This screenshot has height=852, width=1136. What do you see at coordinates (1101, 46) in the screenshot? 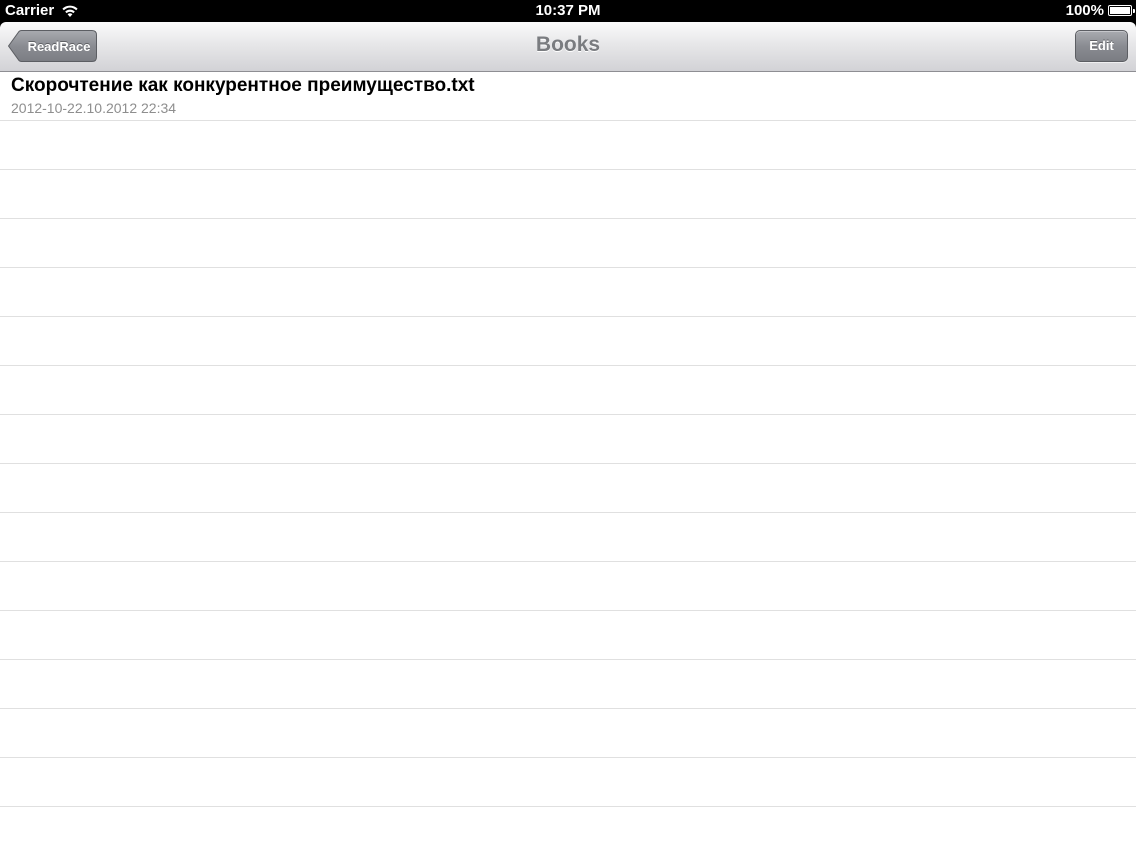
I see `edit-button: Edit` at bounding box center [1101, 46].